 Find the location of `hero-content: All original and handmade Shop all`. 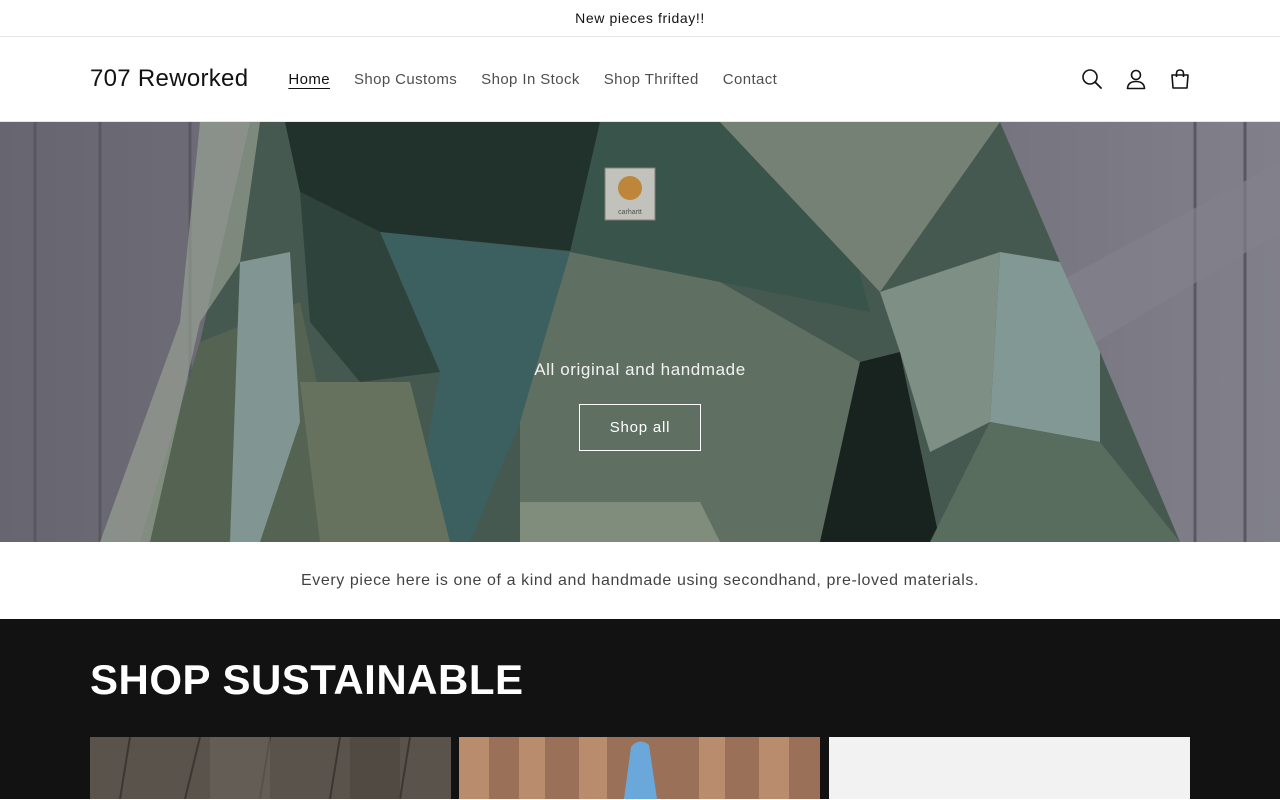

hero-content: All original and handmade Shop all is located at coordinates (640, 405).